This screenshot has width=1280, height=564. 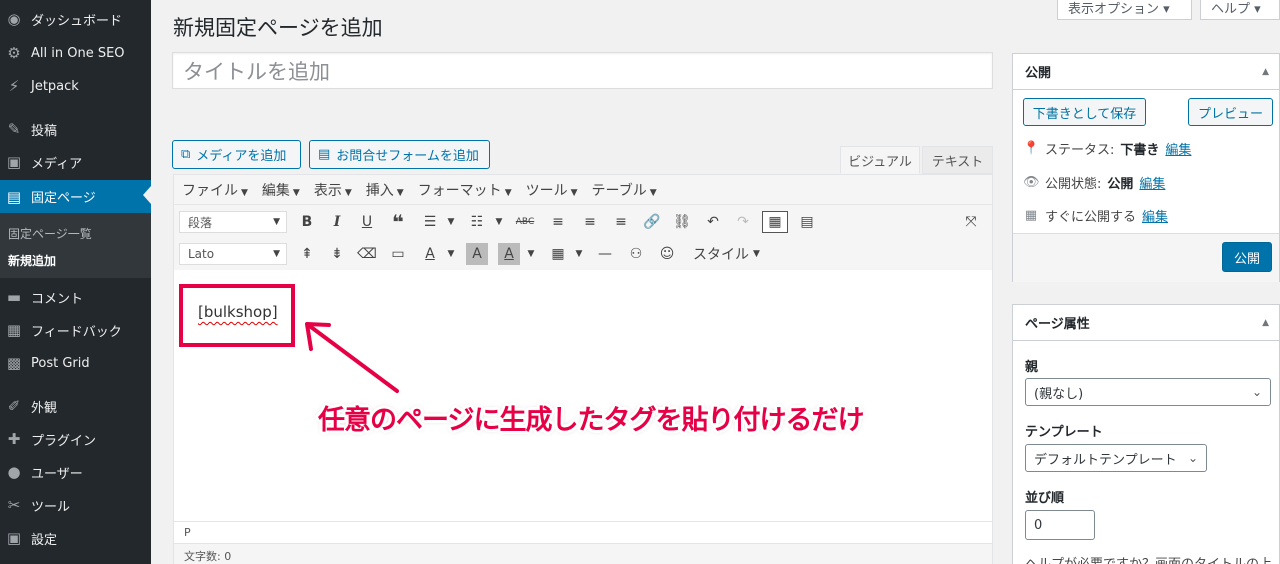 What do you see at coordinates (1060, 525) in the screenshot?
I see `order-input: 0` at bounding box center [1060, 525].